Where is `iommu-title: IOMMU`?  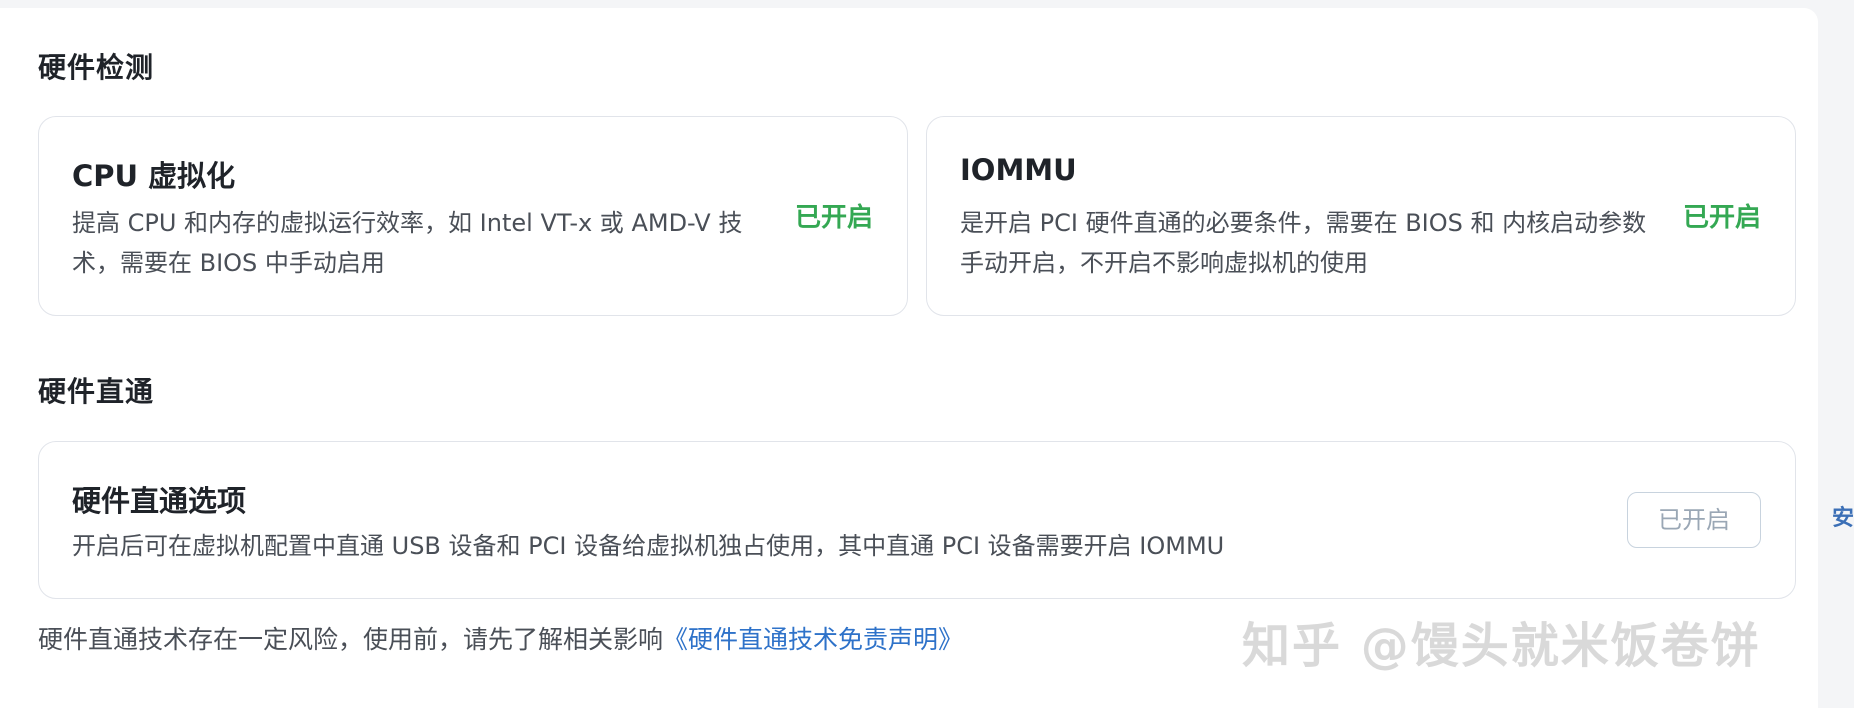 iommu-title: IOMMU is located at coordinates (1018, 170).